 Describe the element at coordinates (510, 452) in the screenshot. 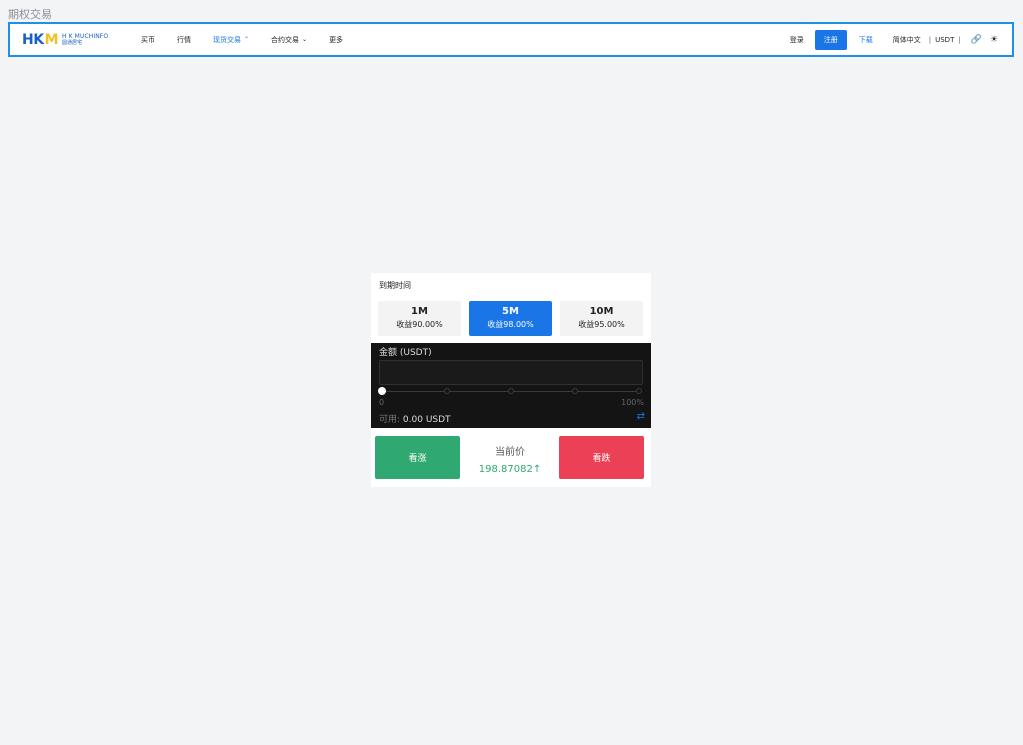

I see `current-price-label: 当前价` at that location.